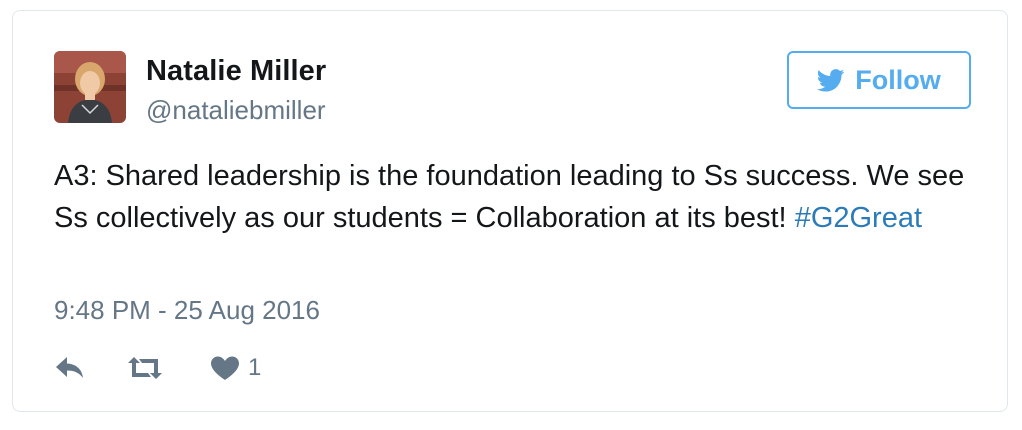  I want to click on author-handle: @nataliebmiller, so click(236, 110).